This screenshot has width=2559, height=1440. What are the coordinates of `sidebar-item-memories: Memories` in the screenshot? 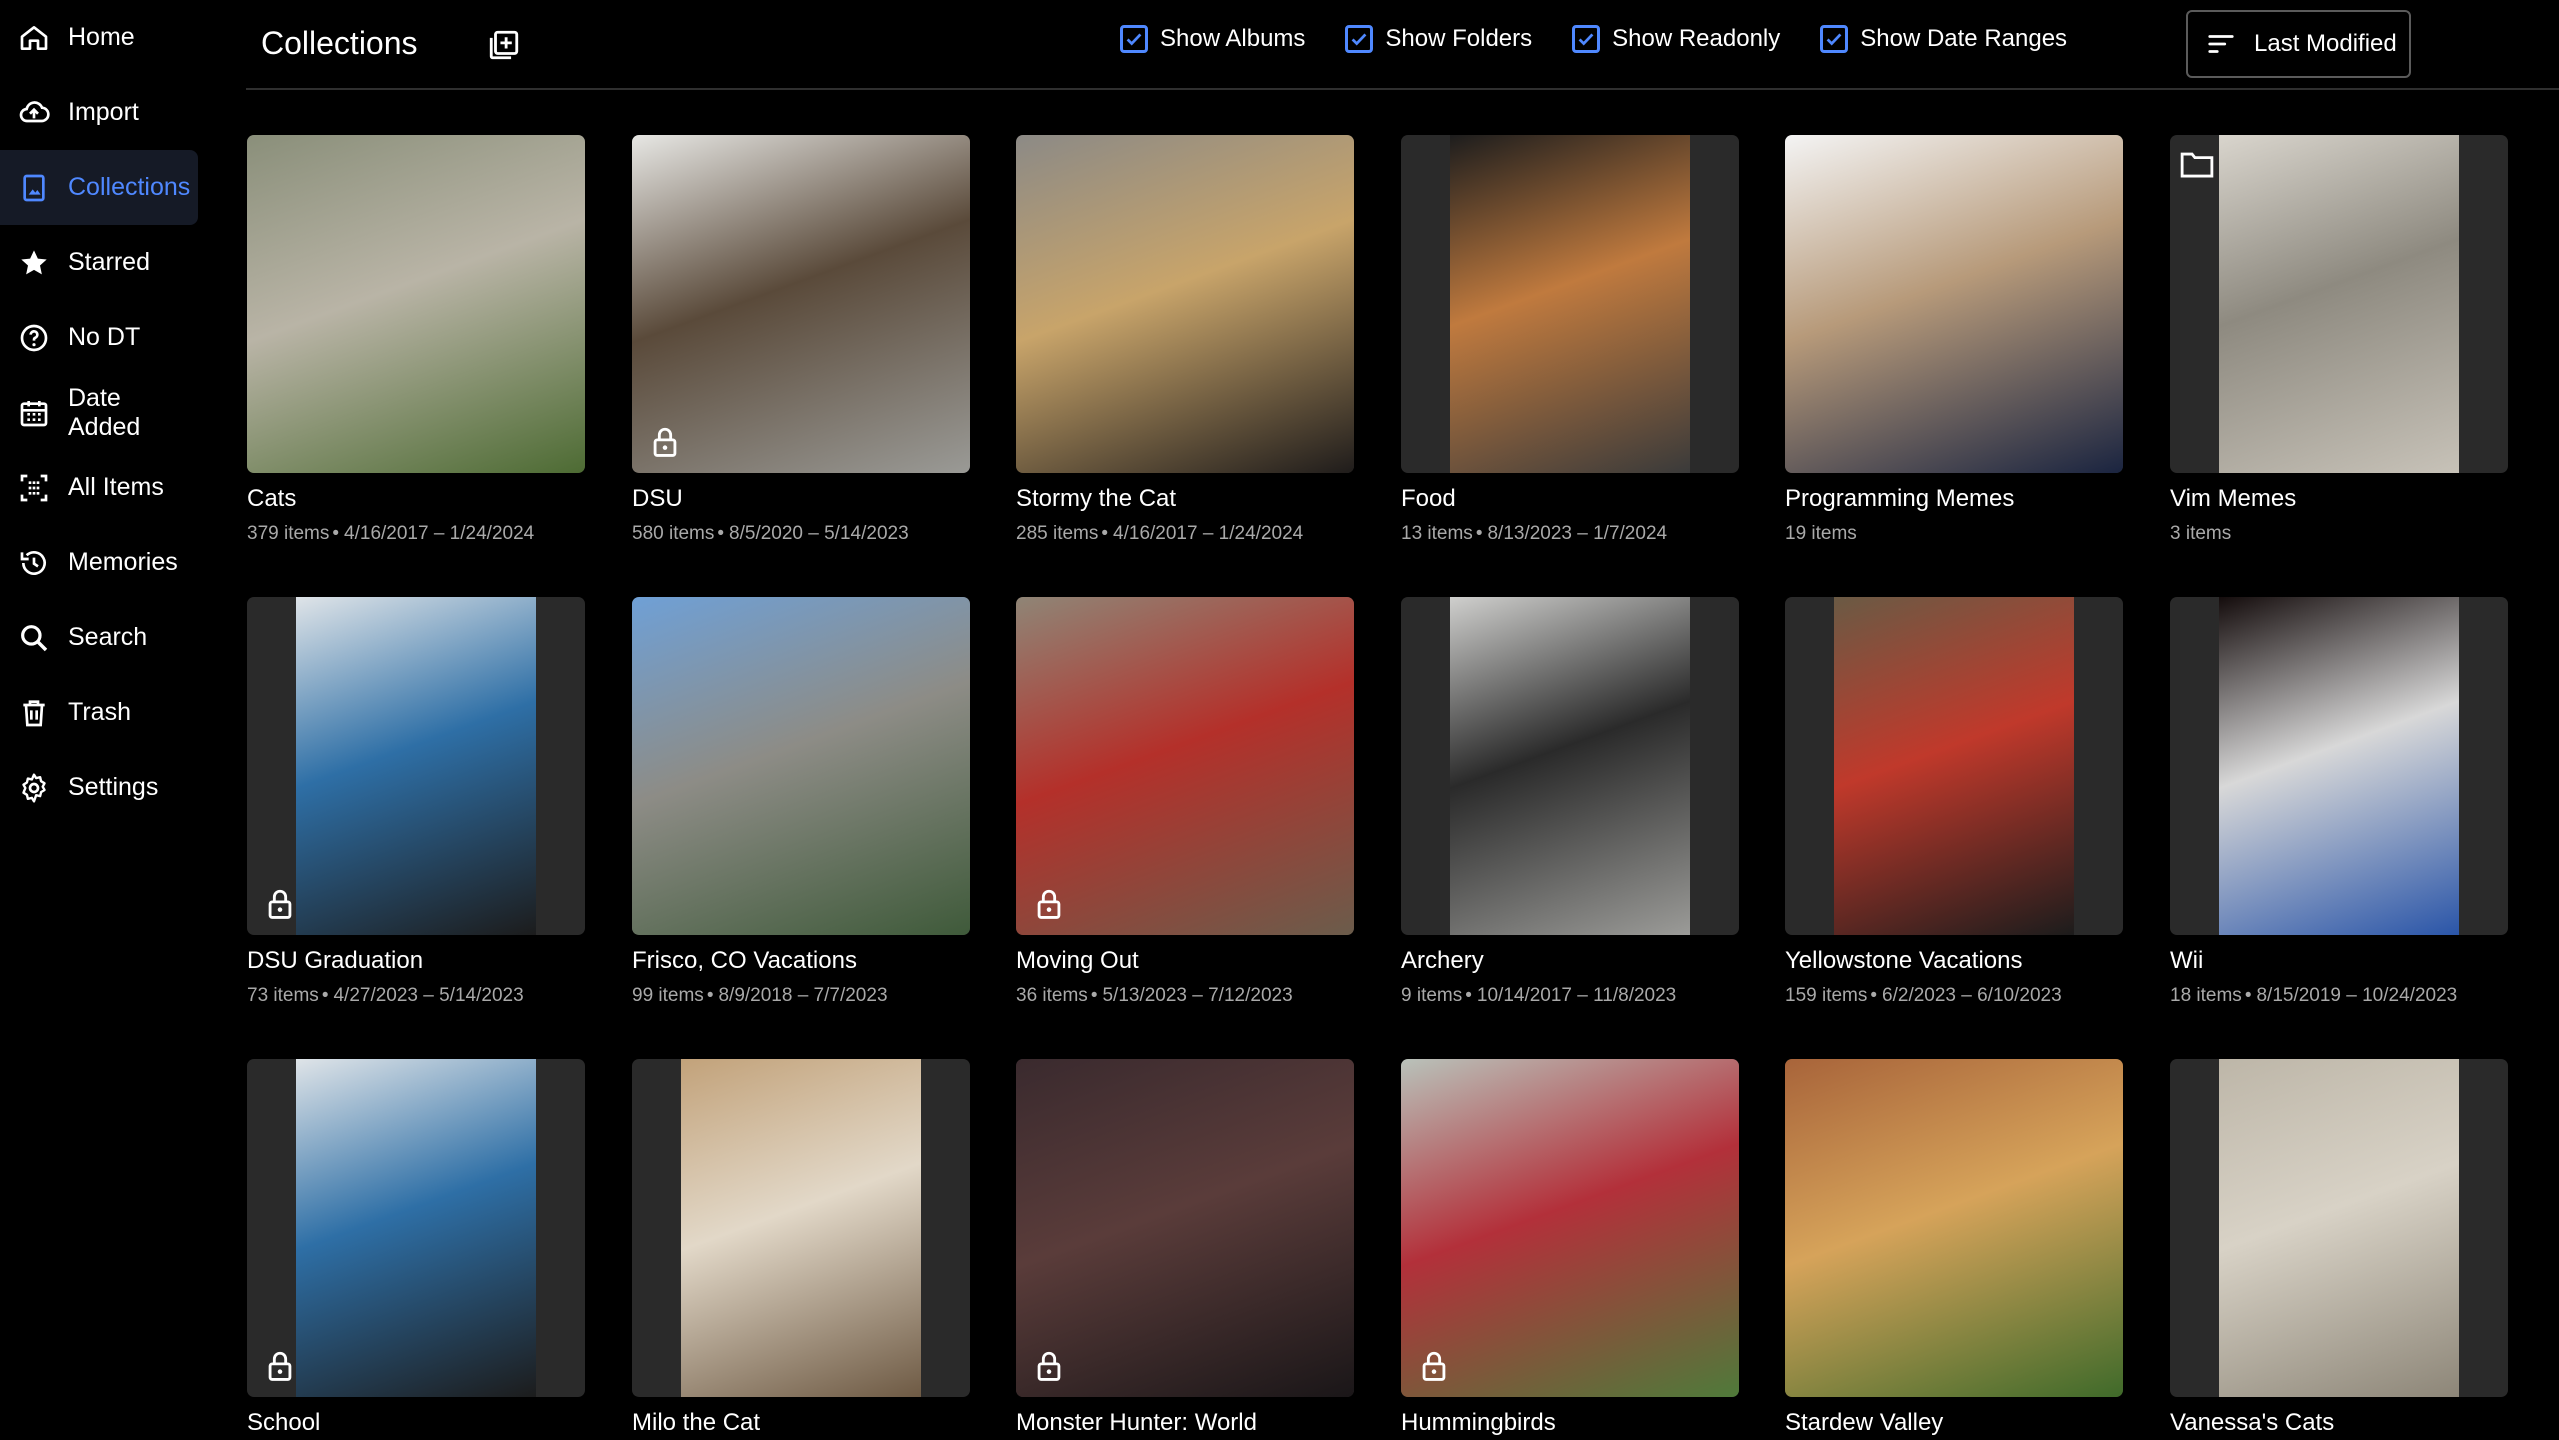 It's located at (99, 562).